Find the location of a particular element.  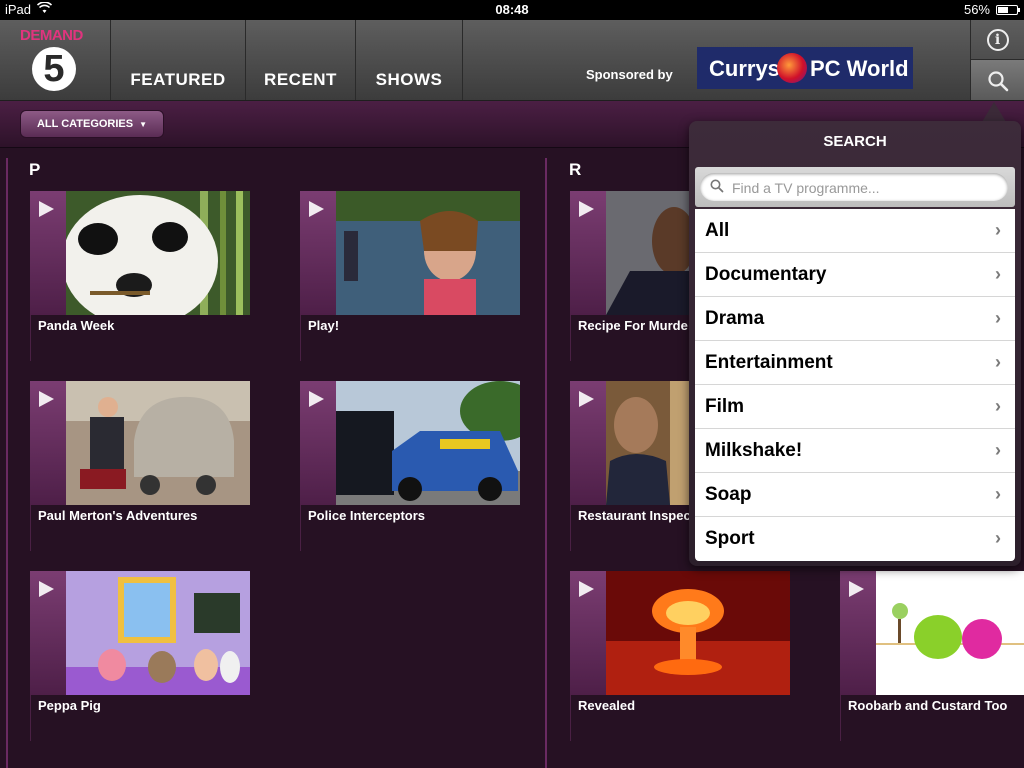

sponsor-name-currys: Currys is located at coordinates (744, 68).